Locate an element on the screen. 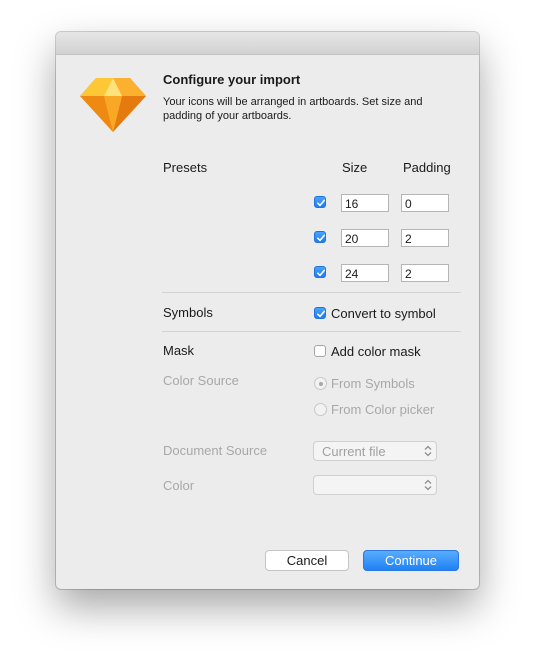 The image size is (535, 669). color-source-label: Color Source is located at coordinates (201, 380).